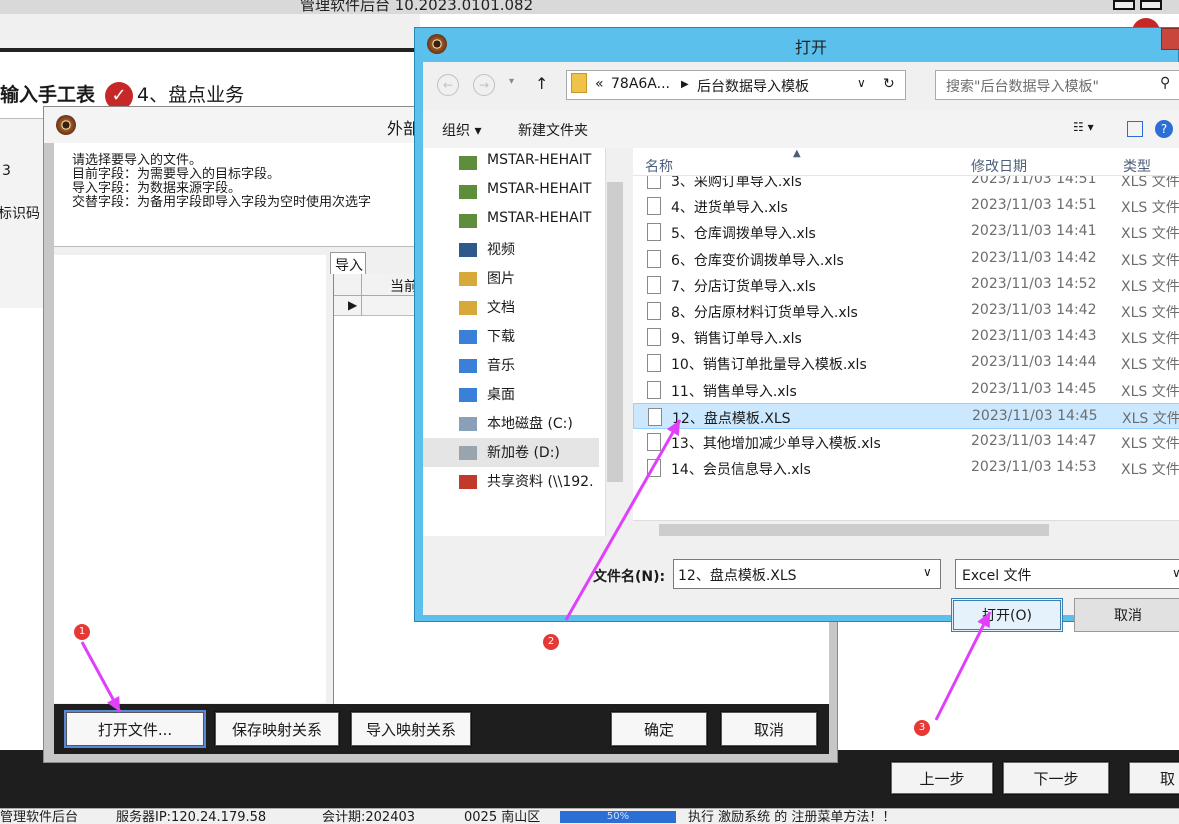  Describe the element at coordinates (82, 632) in the screenshot. I see `annotation-badge: 1` at that location.